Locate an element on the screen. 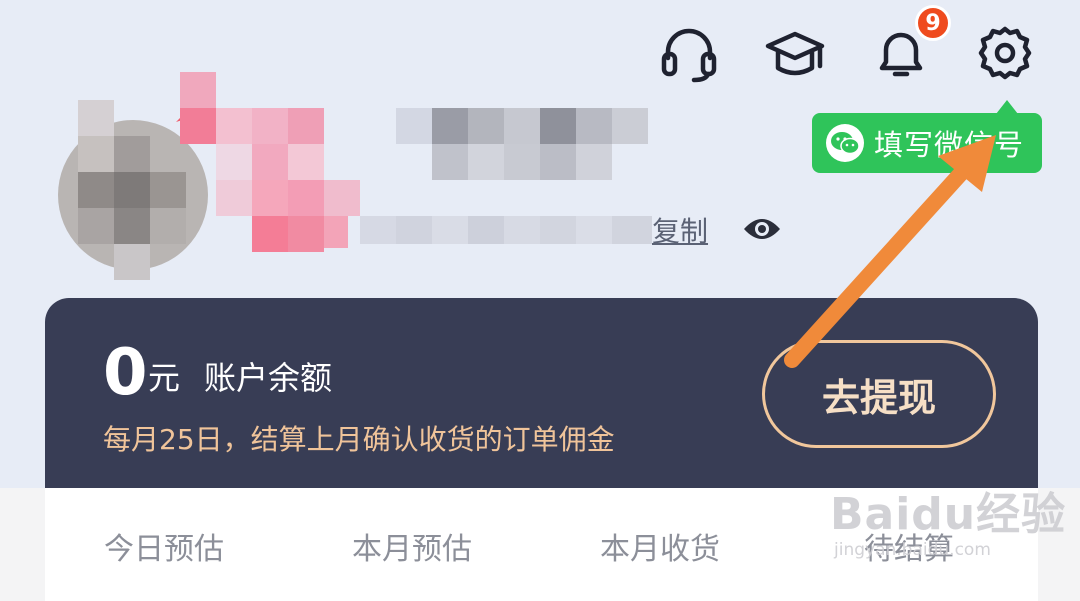 This screenshot has width=1080, height=601. settings-button is located at coordinates (1005, 53).